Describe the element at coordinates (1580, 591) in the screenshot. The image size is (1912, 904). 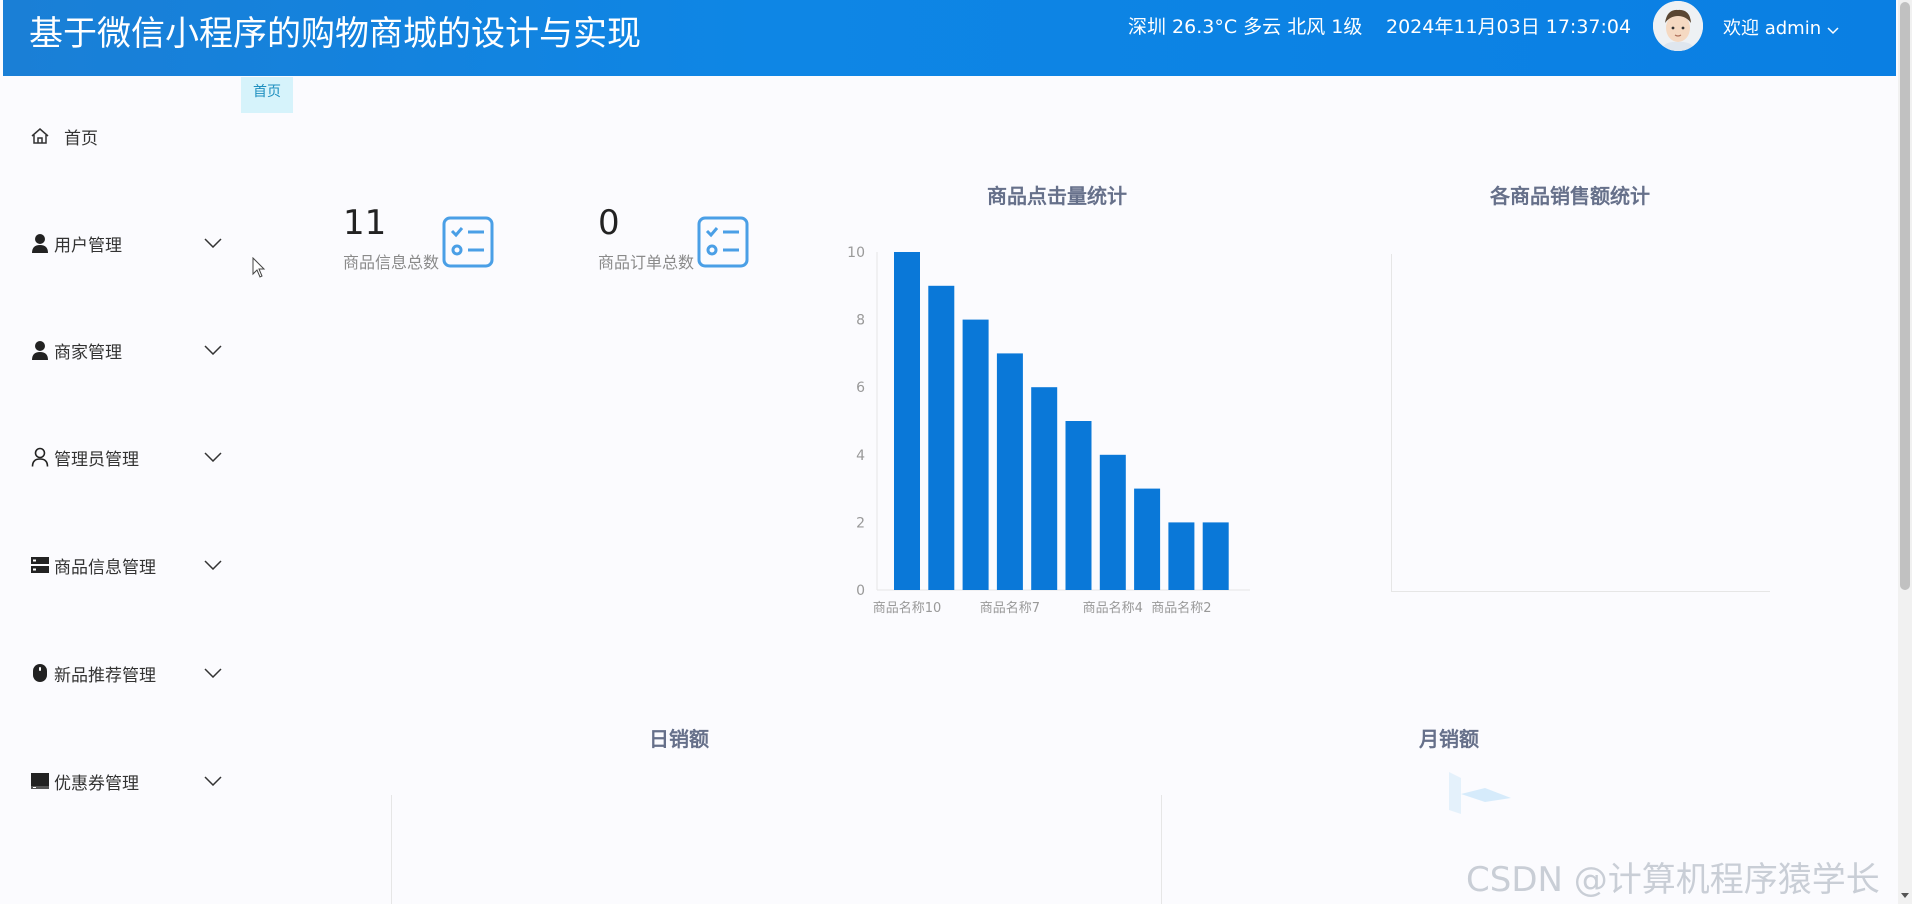
I see `sales-chart-baseline` at that location.